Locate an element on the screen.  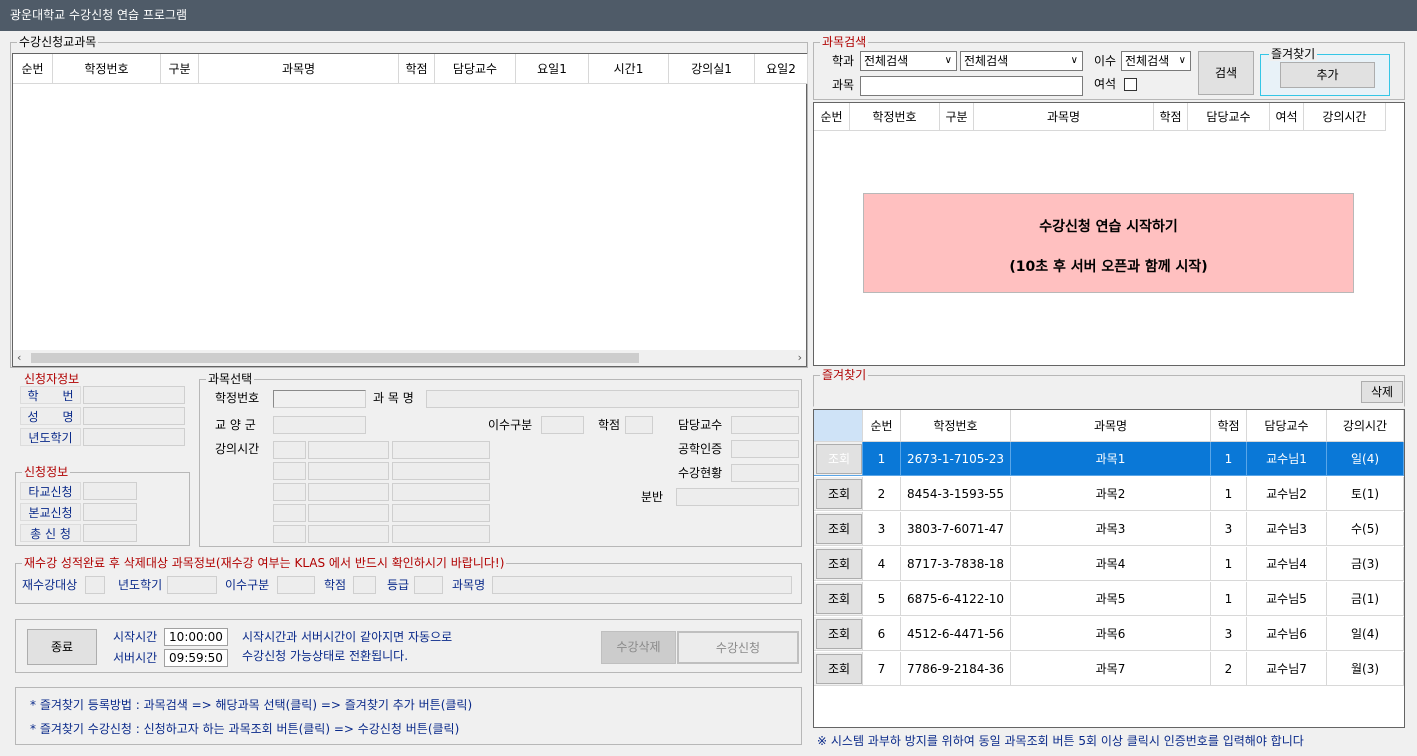
chevron-down-icon: ∨ is located at coordinates (948, 60).